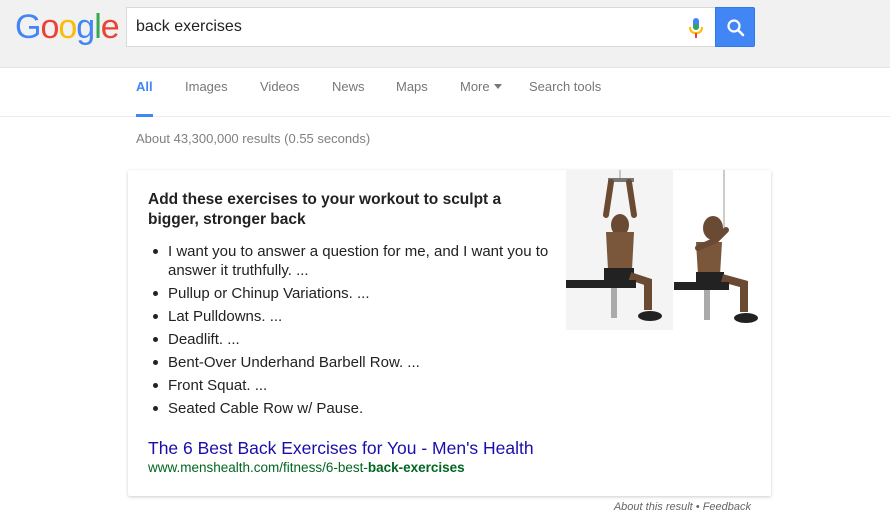 The height and width of the screenshot is (526, 890). What do you see at coordinates (280, 98) in the screenshot?
I see `tab-videos: Videos` at bounding box center [280, 98].